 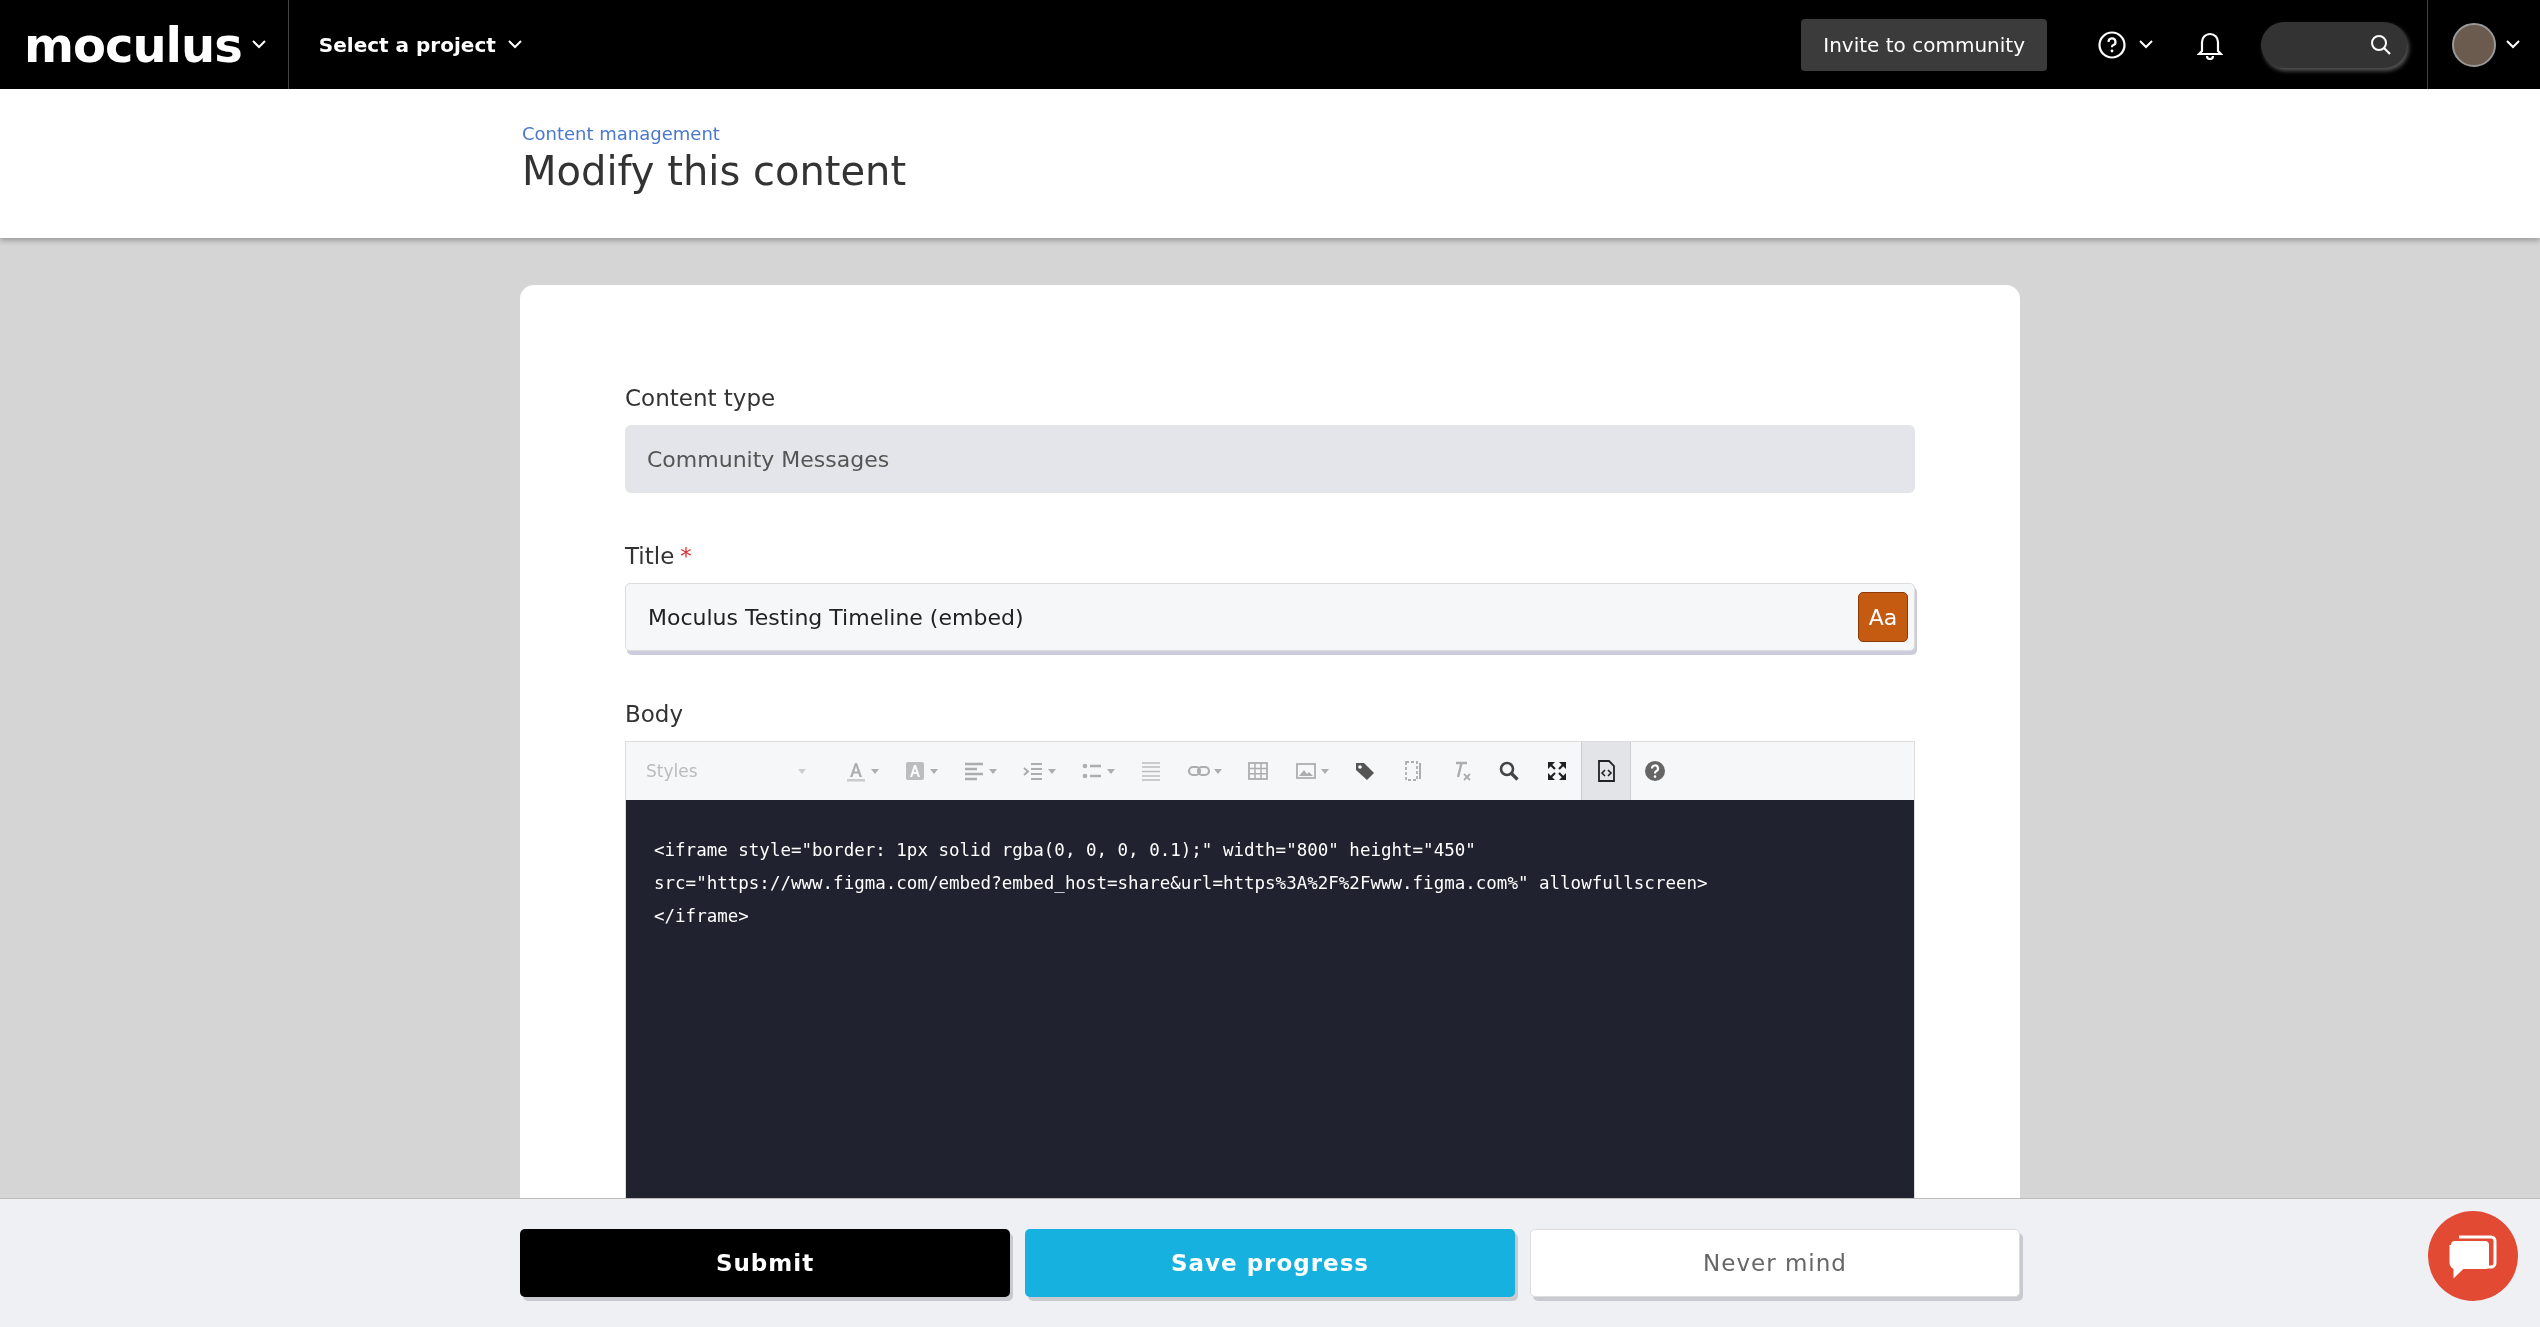 I want to click on table-icon, so click(x=1257, y=771).